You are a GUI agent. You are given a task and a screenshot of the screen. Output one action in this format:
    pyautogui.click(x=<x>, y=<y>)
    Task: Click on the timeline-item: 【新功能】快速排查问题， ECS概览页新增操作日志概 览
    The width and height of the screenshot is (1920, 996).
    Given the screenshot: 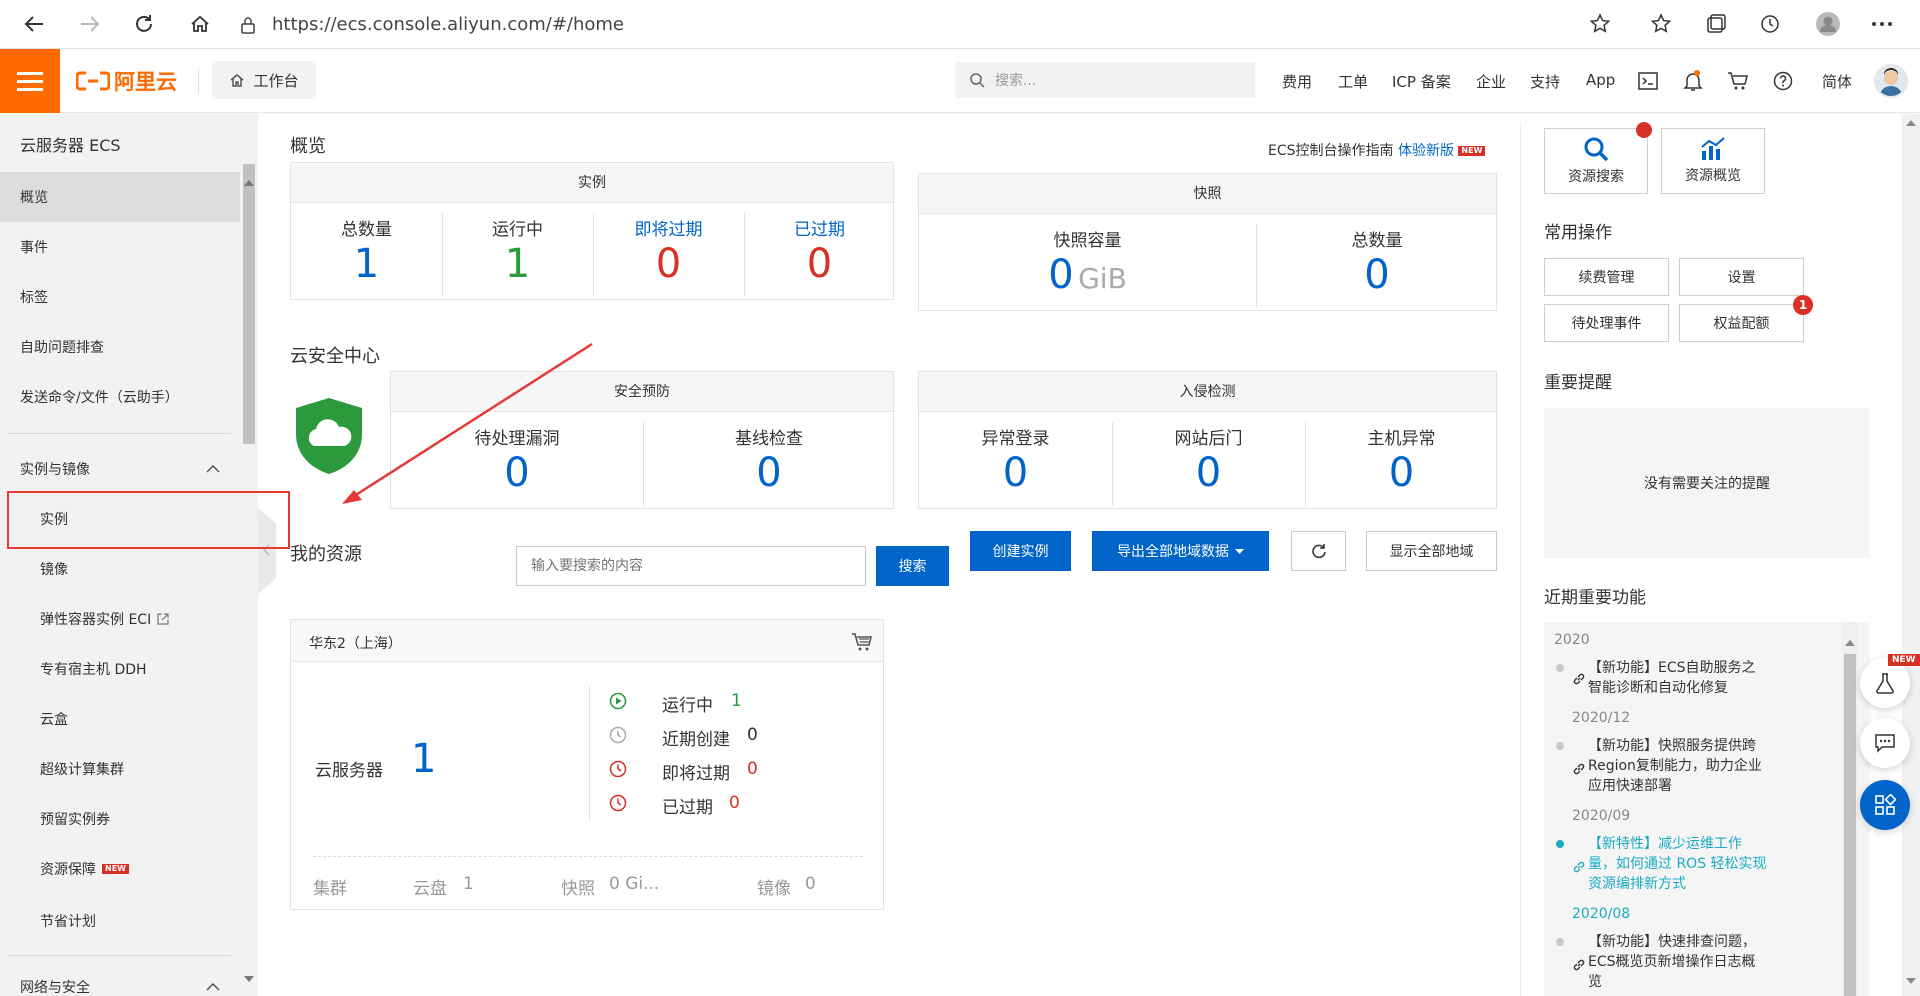 What is the action you would take?
    pyautogui.click(x=1672, y=962)
    